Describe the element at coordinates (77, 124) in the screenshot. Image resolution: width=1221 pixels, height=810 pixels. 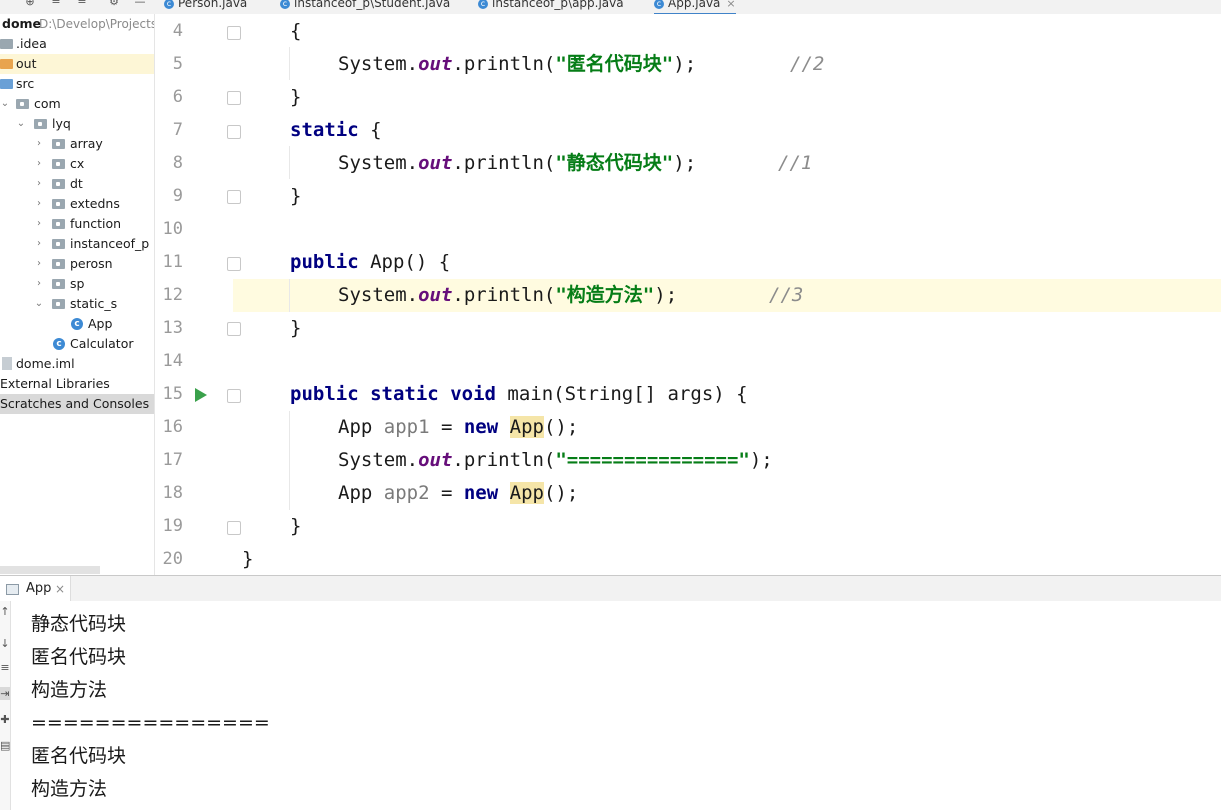
I see `tree-item-lyq: ⌄ lyq` at that location.